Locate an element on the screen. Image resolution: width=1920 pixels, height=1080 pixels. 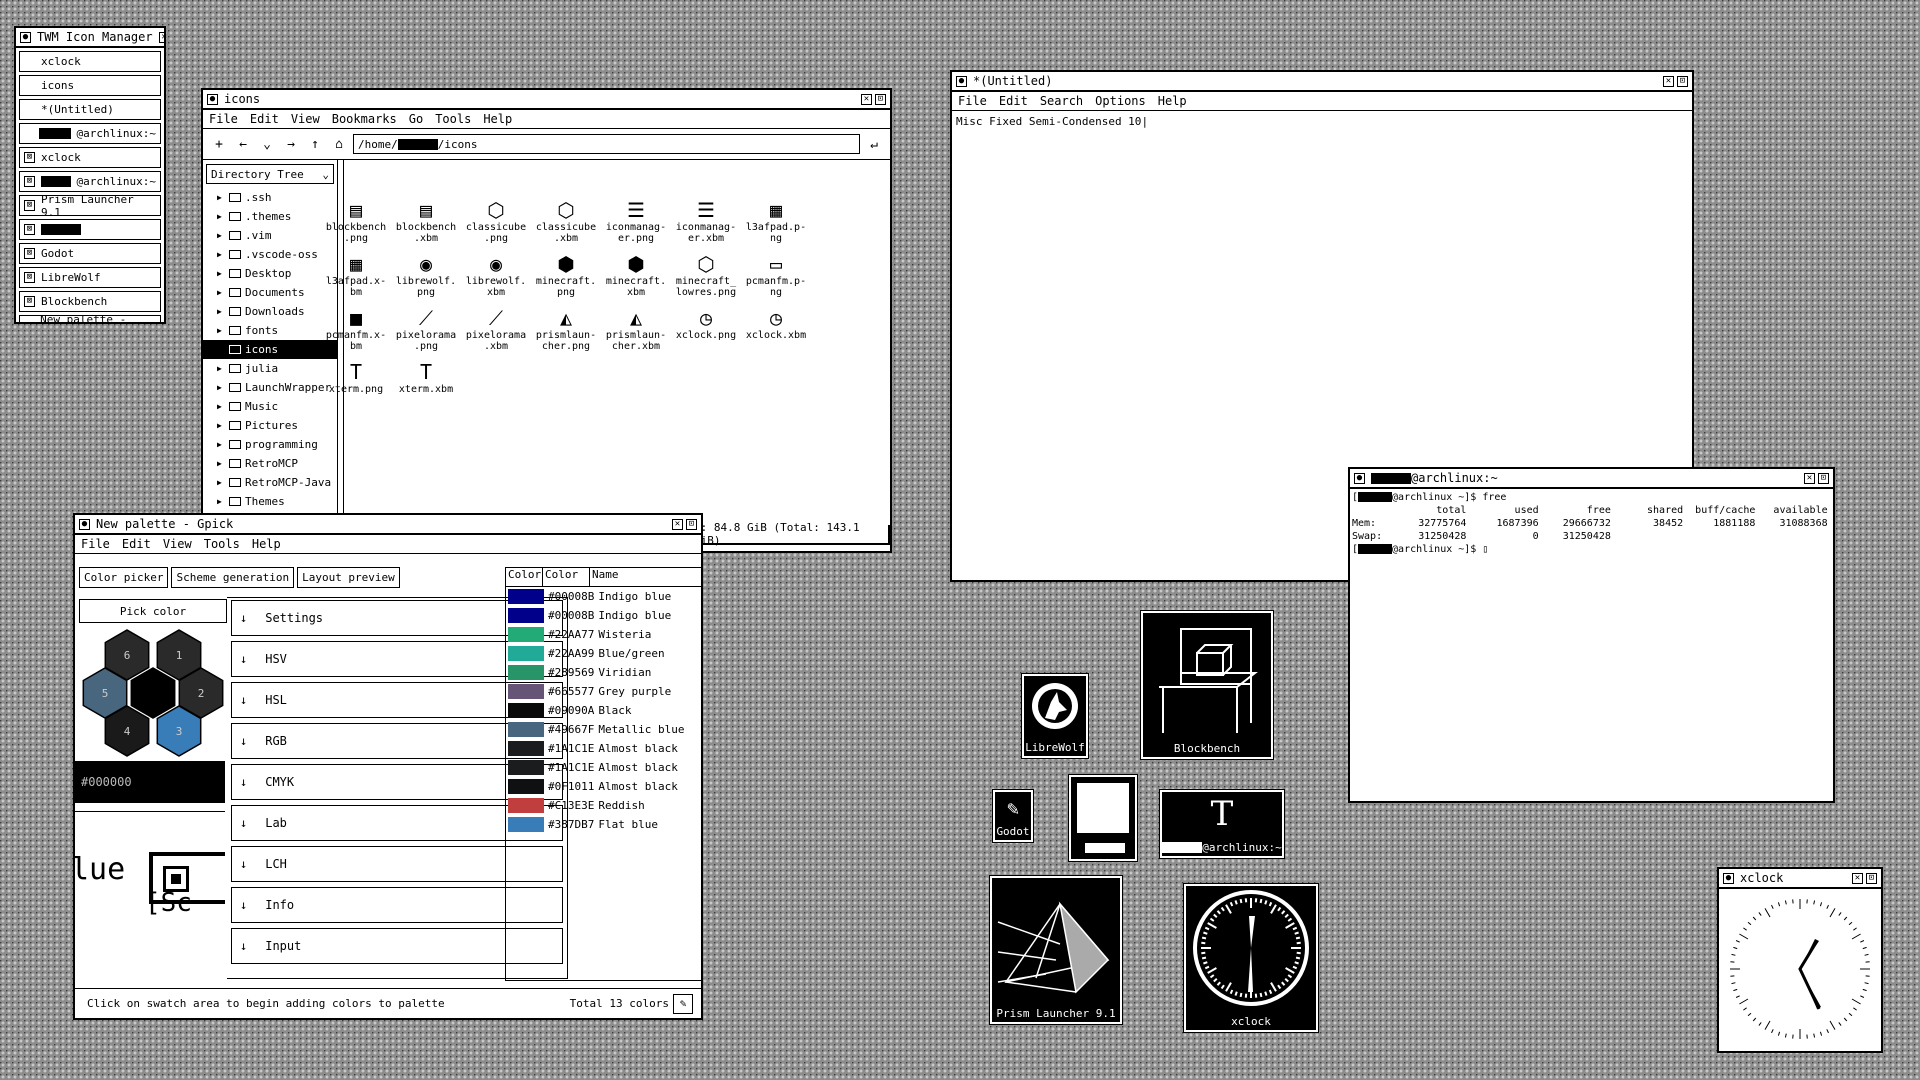
back-icon: ← is located at coordinates (243, 144).